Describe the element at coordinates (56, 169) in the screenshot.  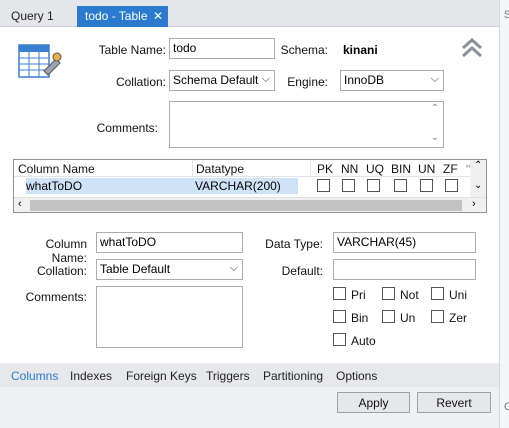
I see `grid-header-column-name: Column Name` at that location.